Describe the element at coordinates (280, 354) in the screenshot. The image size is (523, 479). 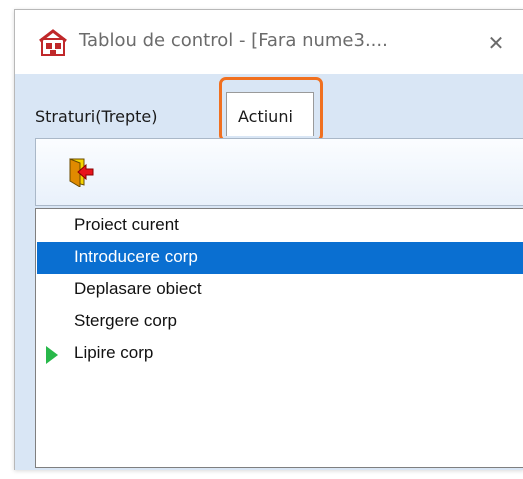
I see `list-item-lipire-corp: Lipire corp` at that location.